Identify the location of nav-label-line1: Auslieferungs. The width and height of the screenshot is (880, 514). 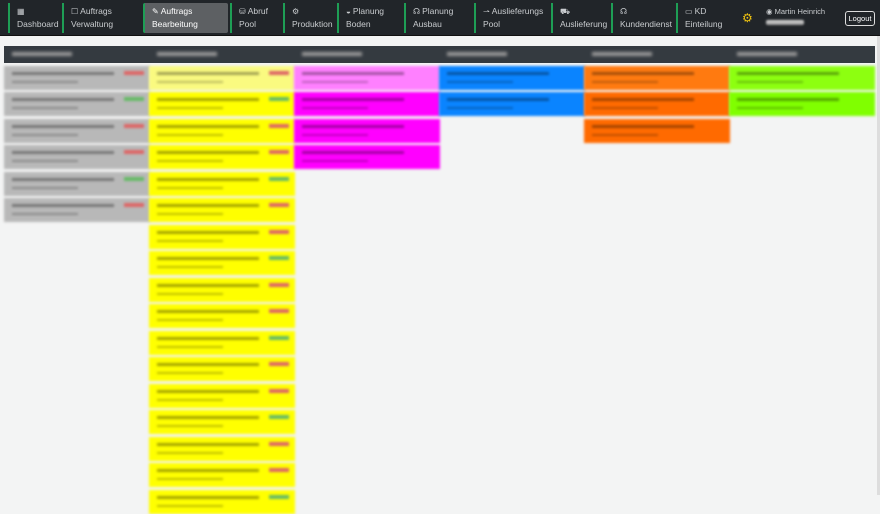
(517, 11).